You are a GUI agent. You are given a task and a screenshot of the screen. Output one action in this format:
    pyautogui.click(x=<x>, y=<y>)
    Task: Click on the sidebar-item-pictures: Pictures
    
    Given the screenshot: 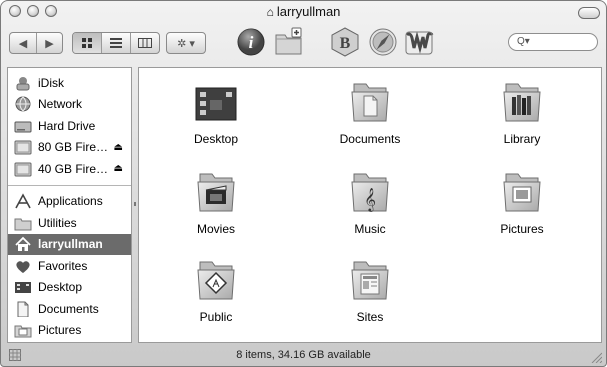 What is the action you would take?
    pyautogui.click(x=69, y=330)
    